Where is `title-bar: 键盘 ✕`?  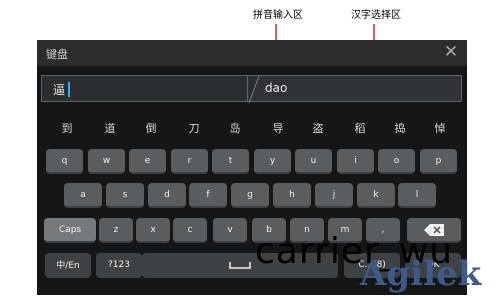 title-bar: 键盘 ✕ is located at coordinates (252, 53).